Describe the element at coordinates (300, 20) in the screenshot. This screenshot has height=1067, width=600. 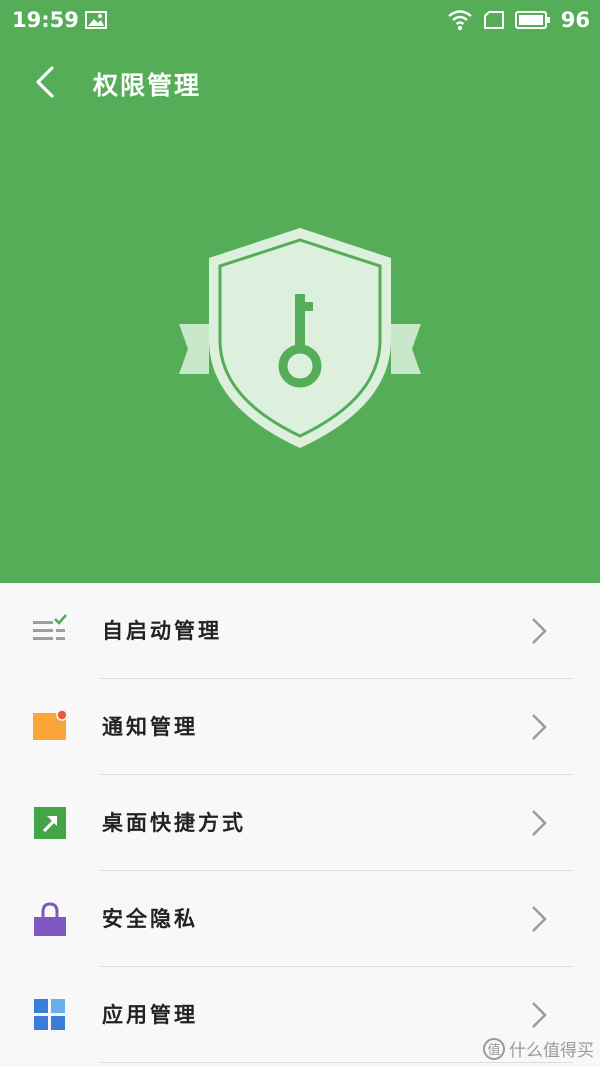
I see `status-bar: 19:59 96` at that location.